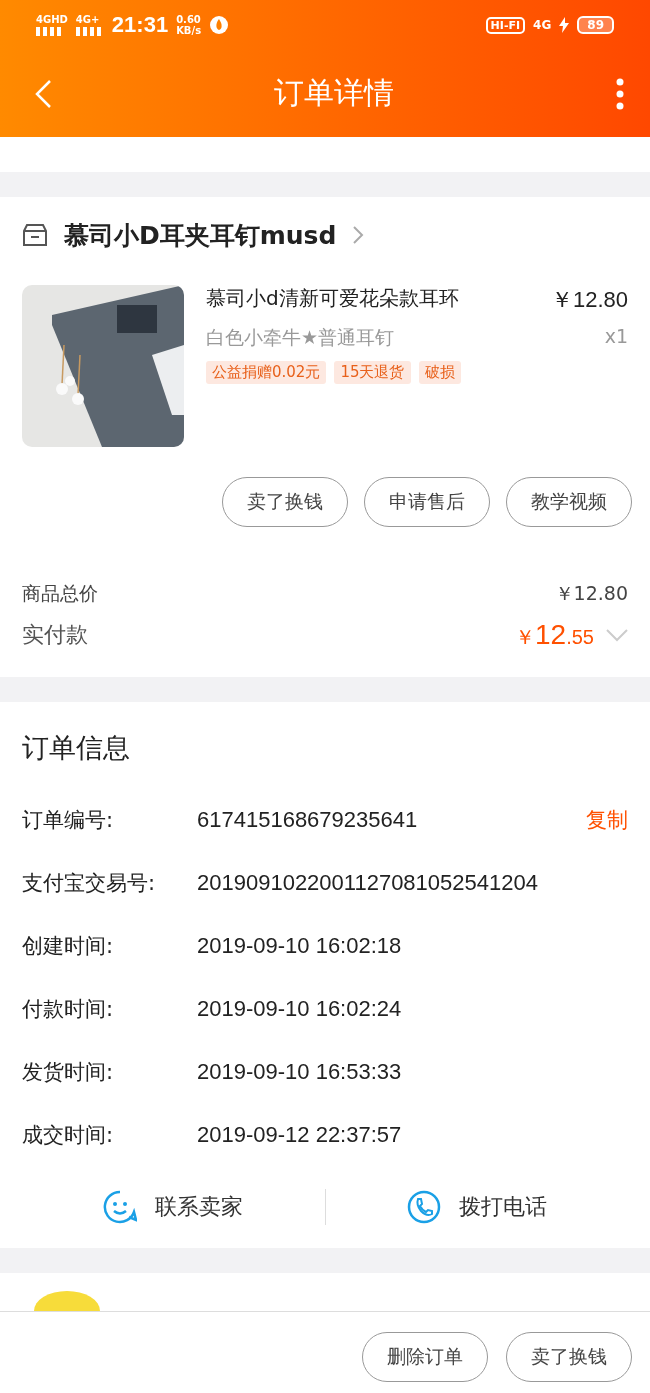  I want to click on order-button: 卖了换钱, so click(569, 1357).